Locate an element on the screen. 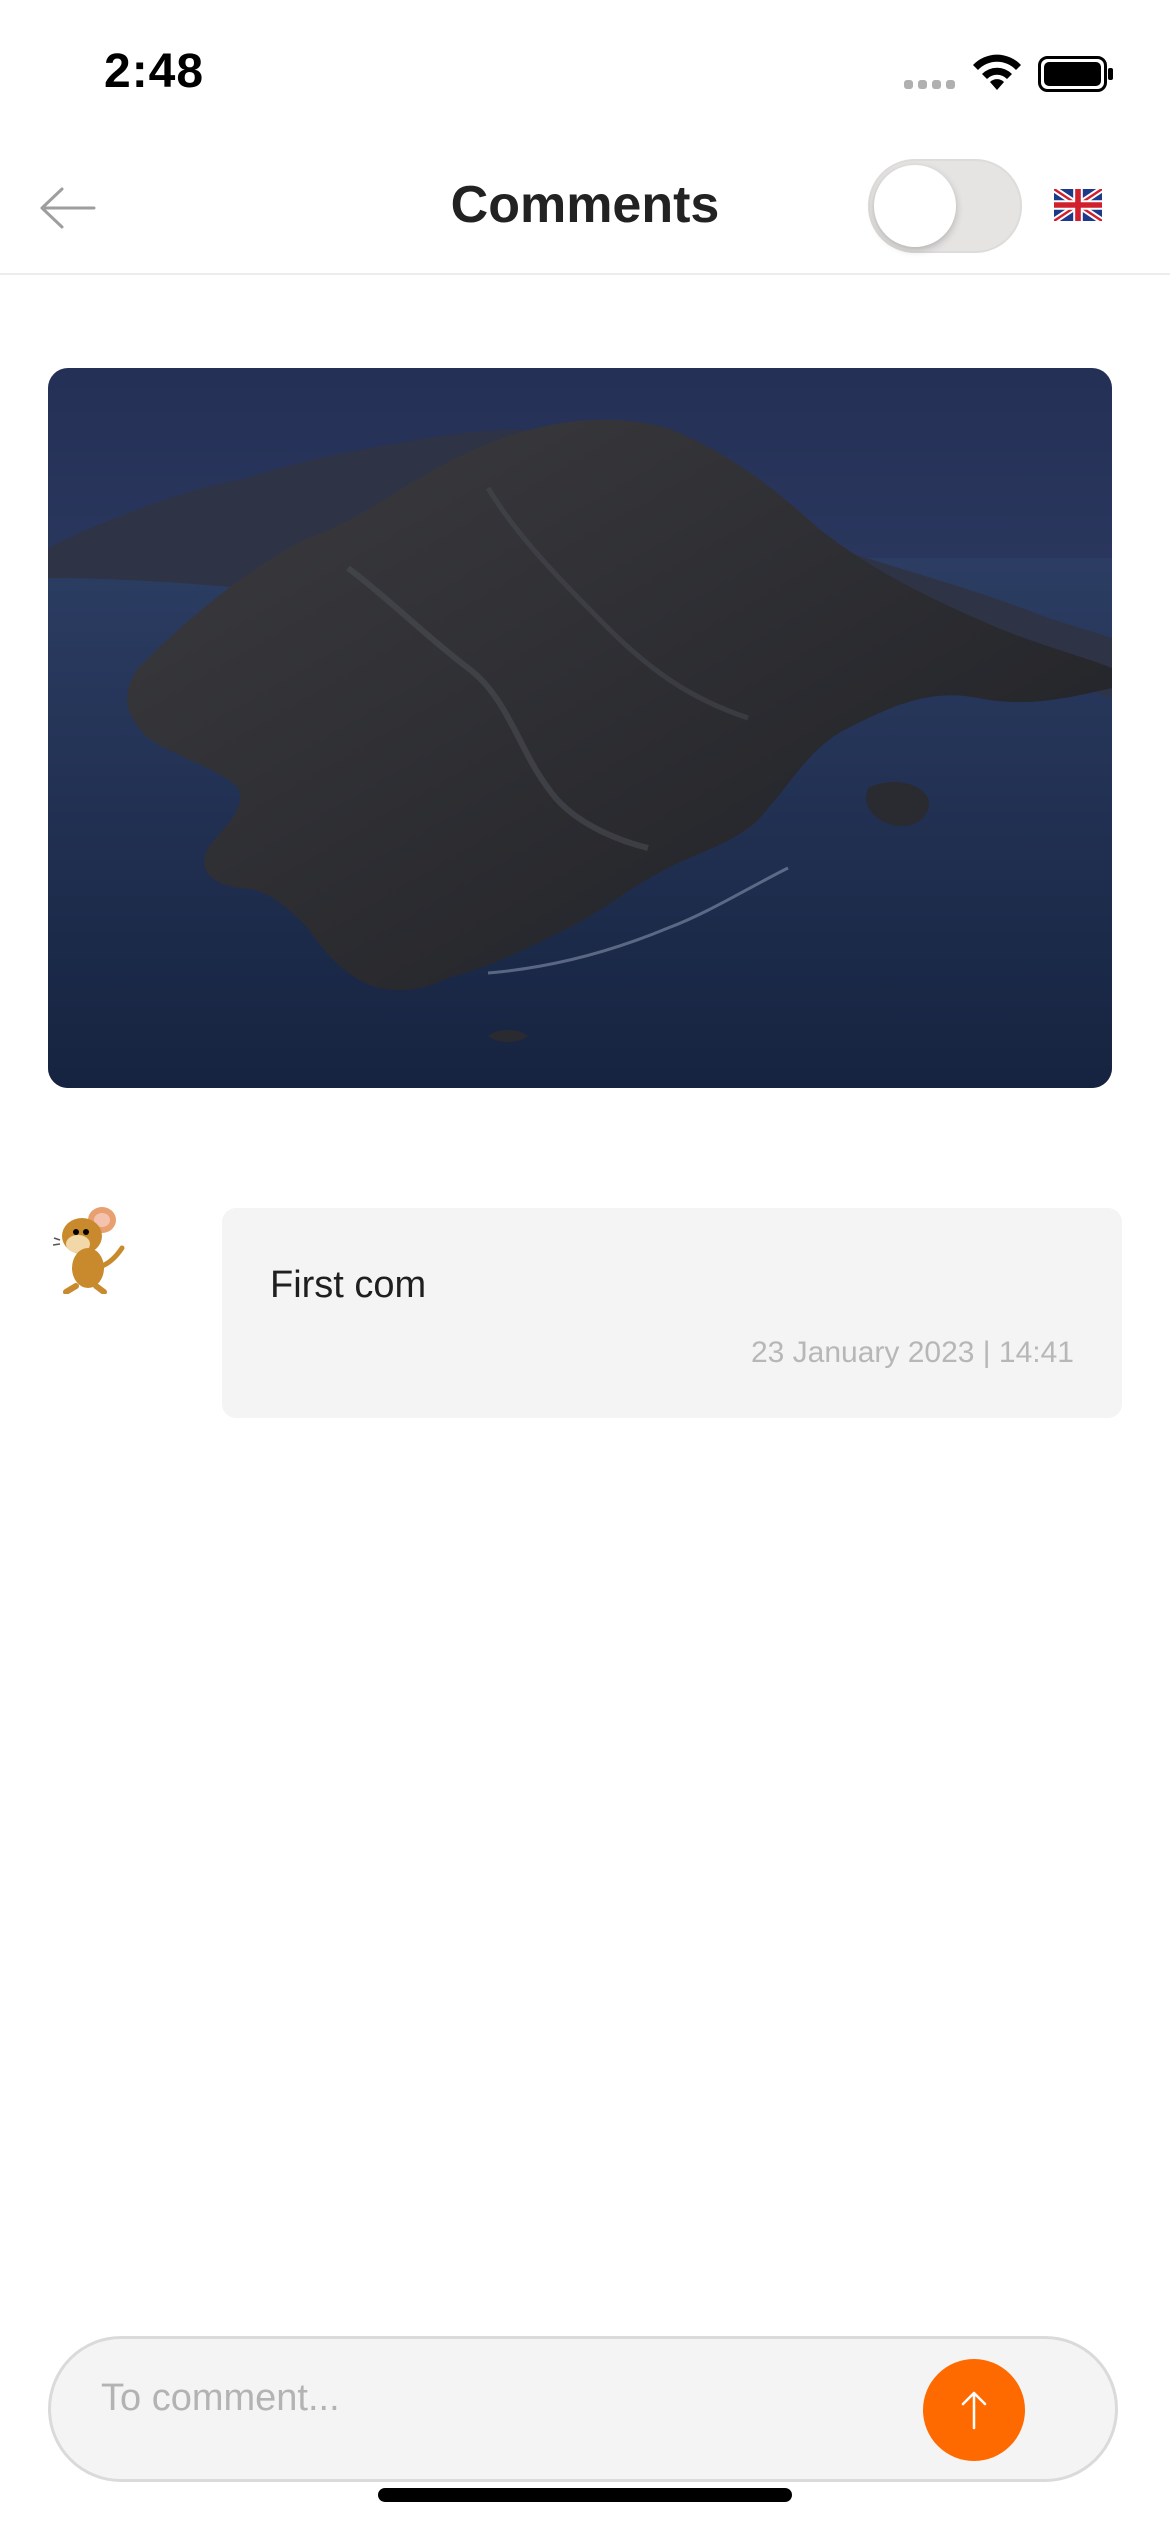 This screenshot has width=1170, height=2532. status-bar: 2:48 is located at coordinates (585, 72).